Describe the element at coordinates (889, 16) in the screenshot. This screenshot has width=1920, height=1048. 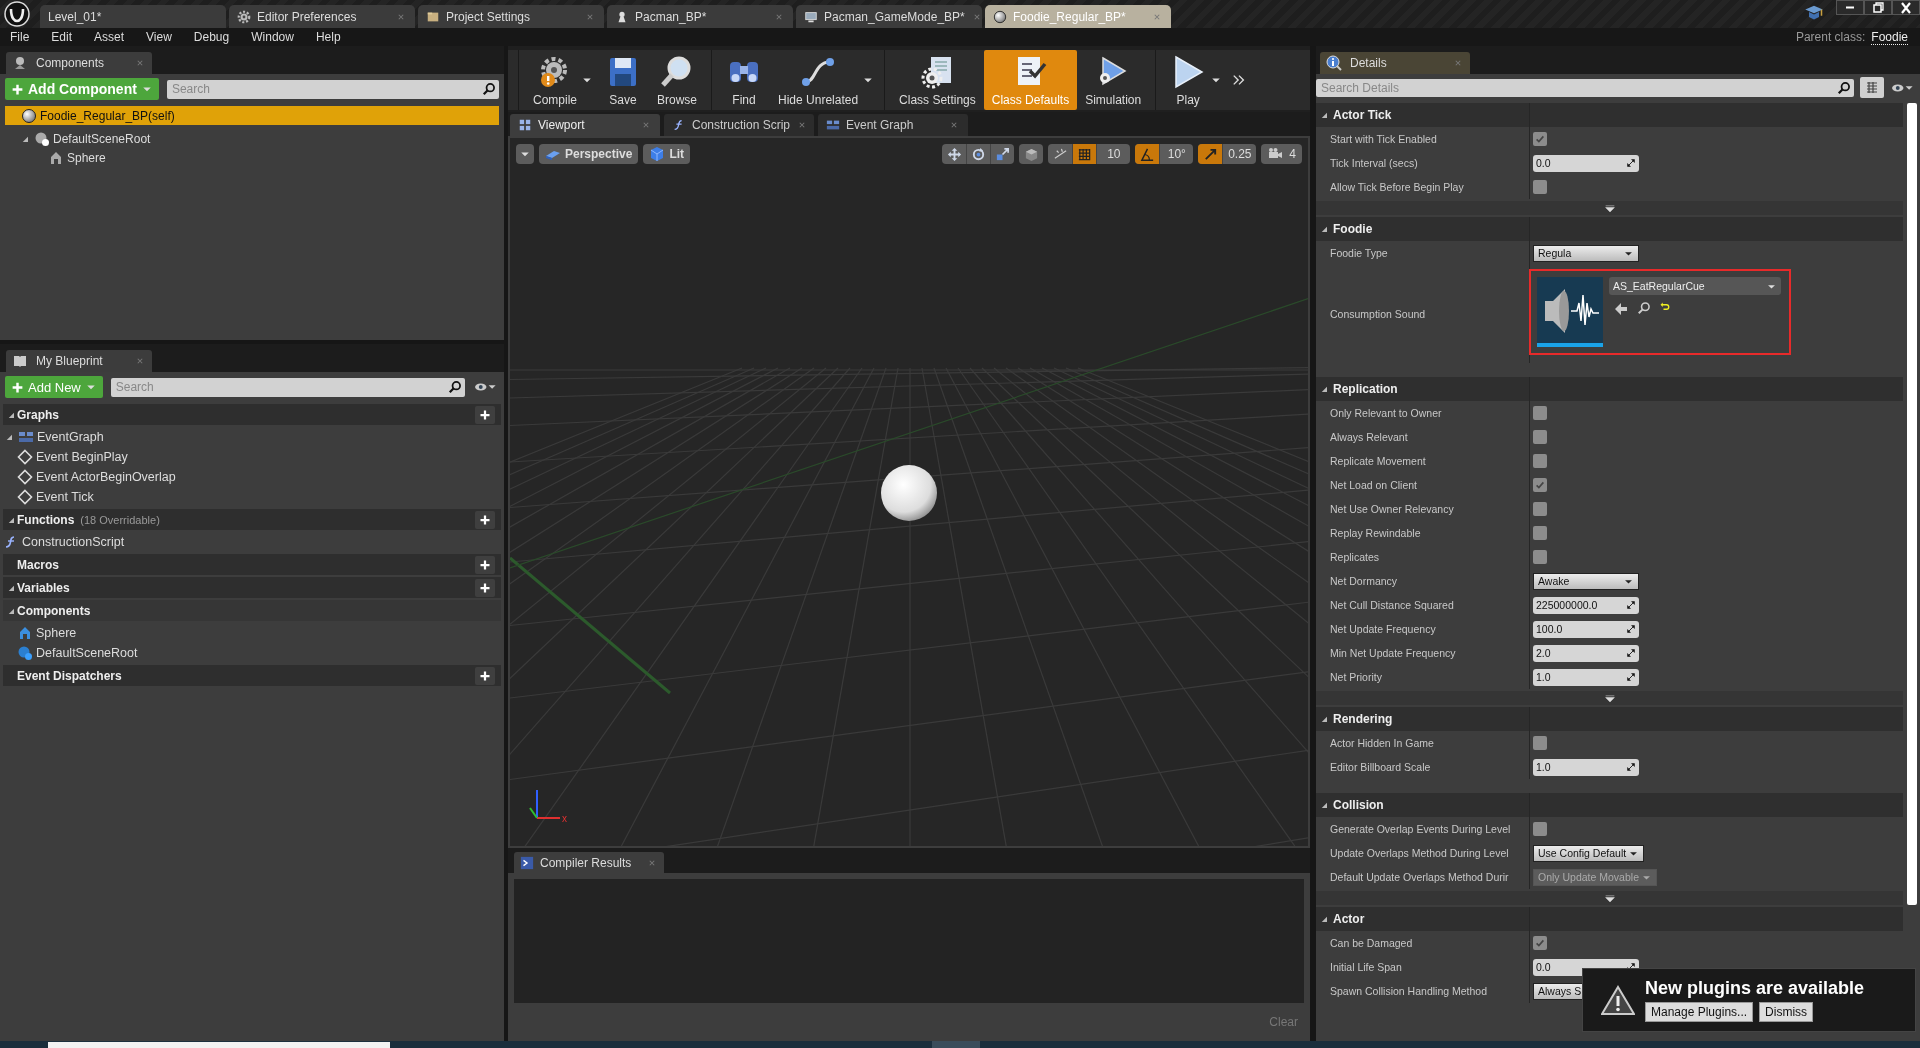
I see `editor-tab: Pacman_GameMode_BP*` at that location.